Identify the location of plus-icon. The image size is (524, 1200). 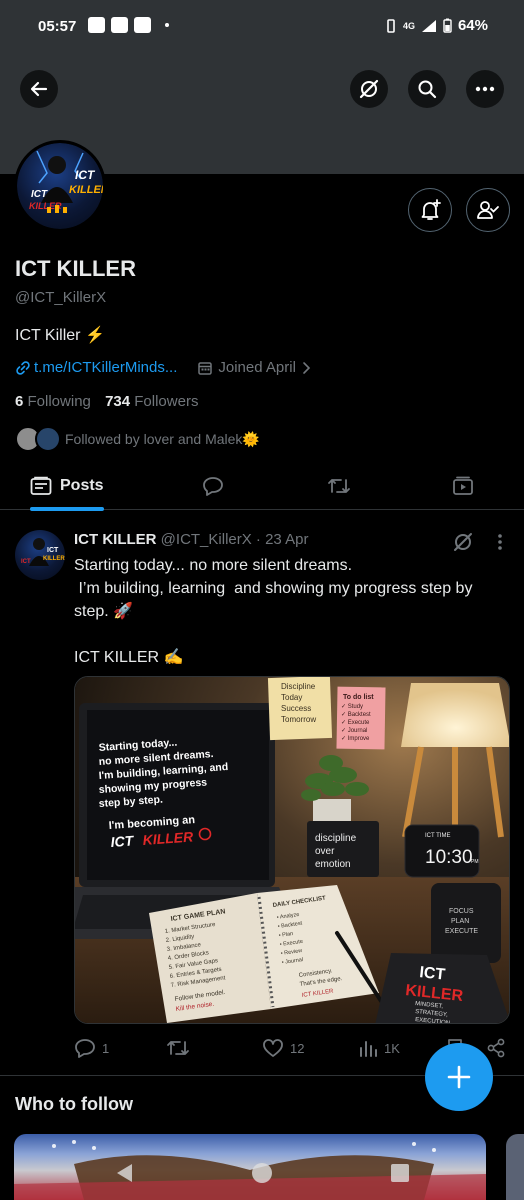
(459, 1077).